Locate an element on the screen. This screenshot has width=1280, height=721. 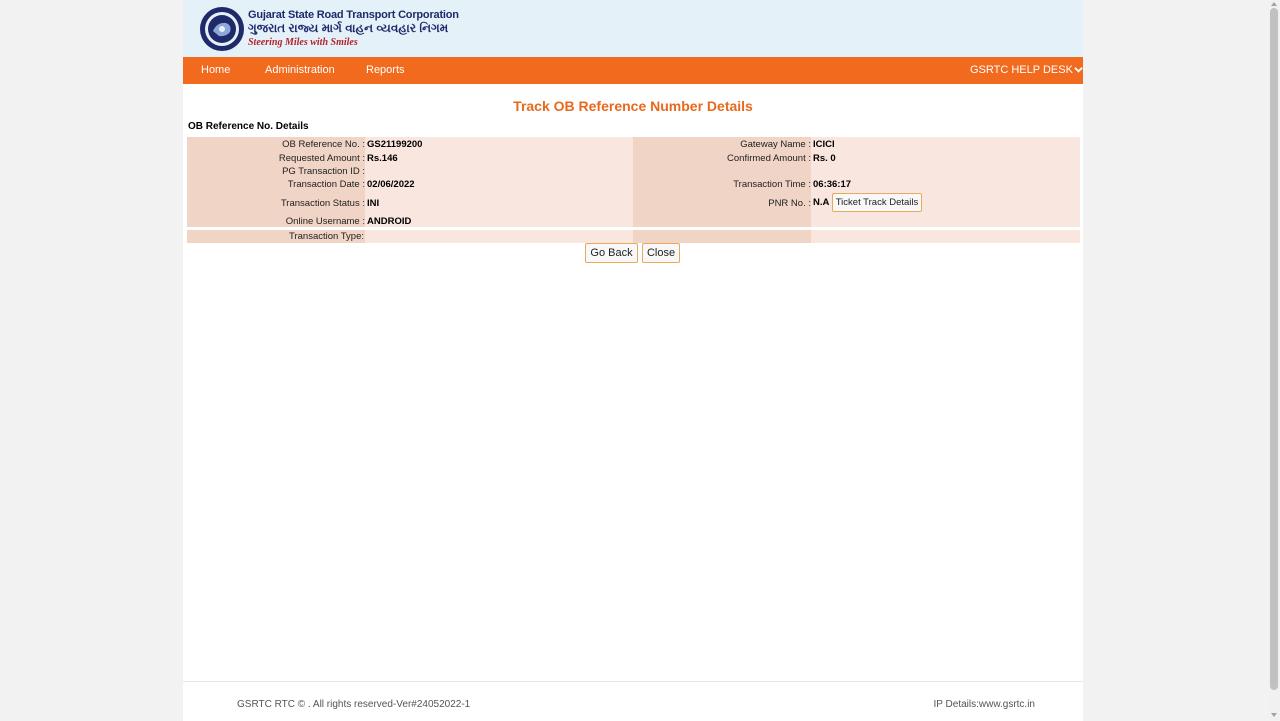
footer-ip-details: IP Details:www.gsrtc.in is located at coordinates (984, 704).